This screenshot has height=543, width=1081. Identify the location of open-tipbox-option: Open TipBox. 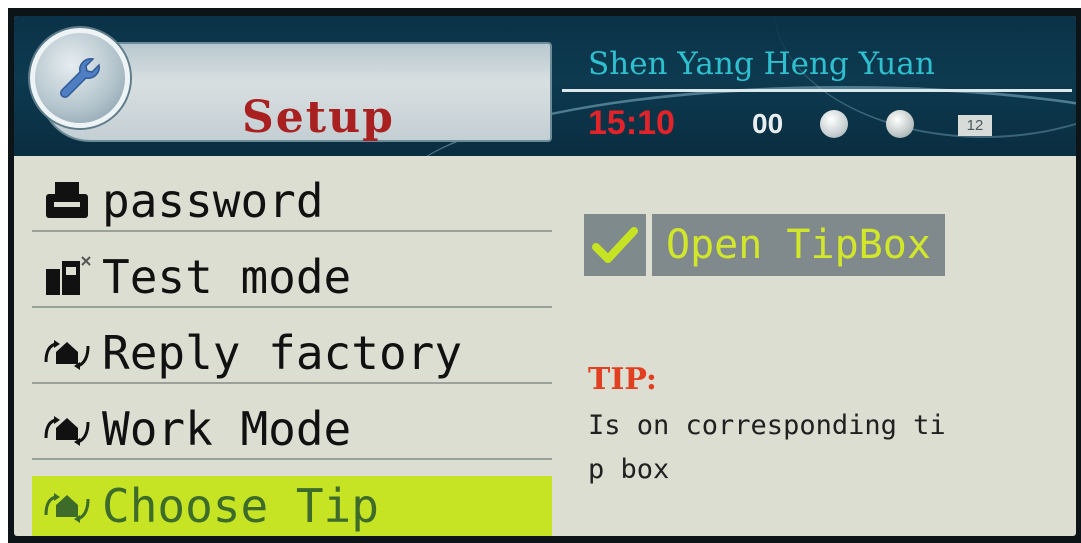
(764, 245).